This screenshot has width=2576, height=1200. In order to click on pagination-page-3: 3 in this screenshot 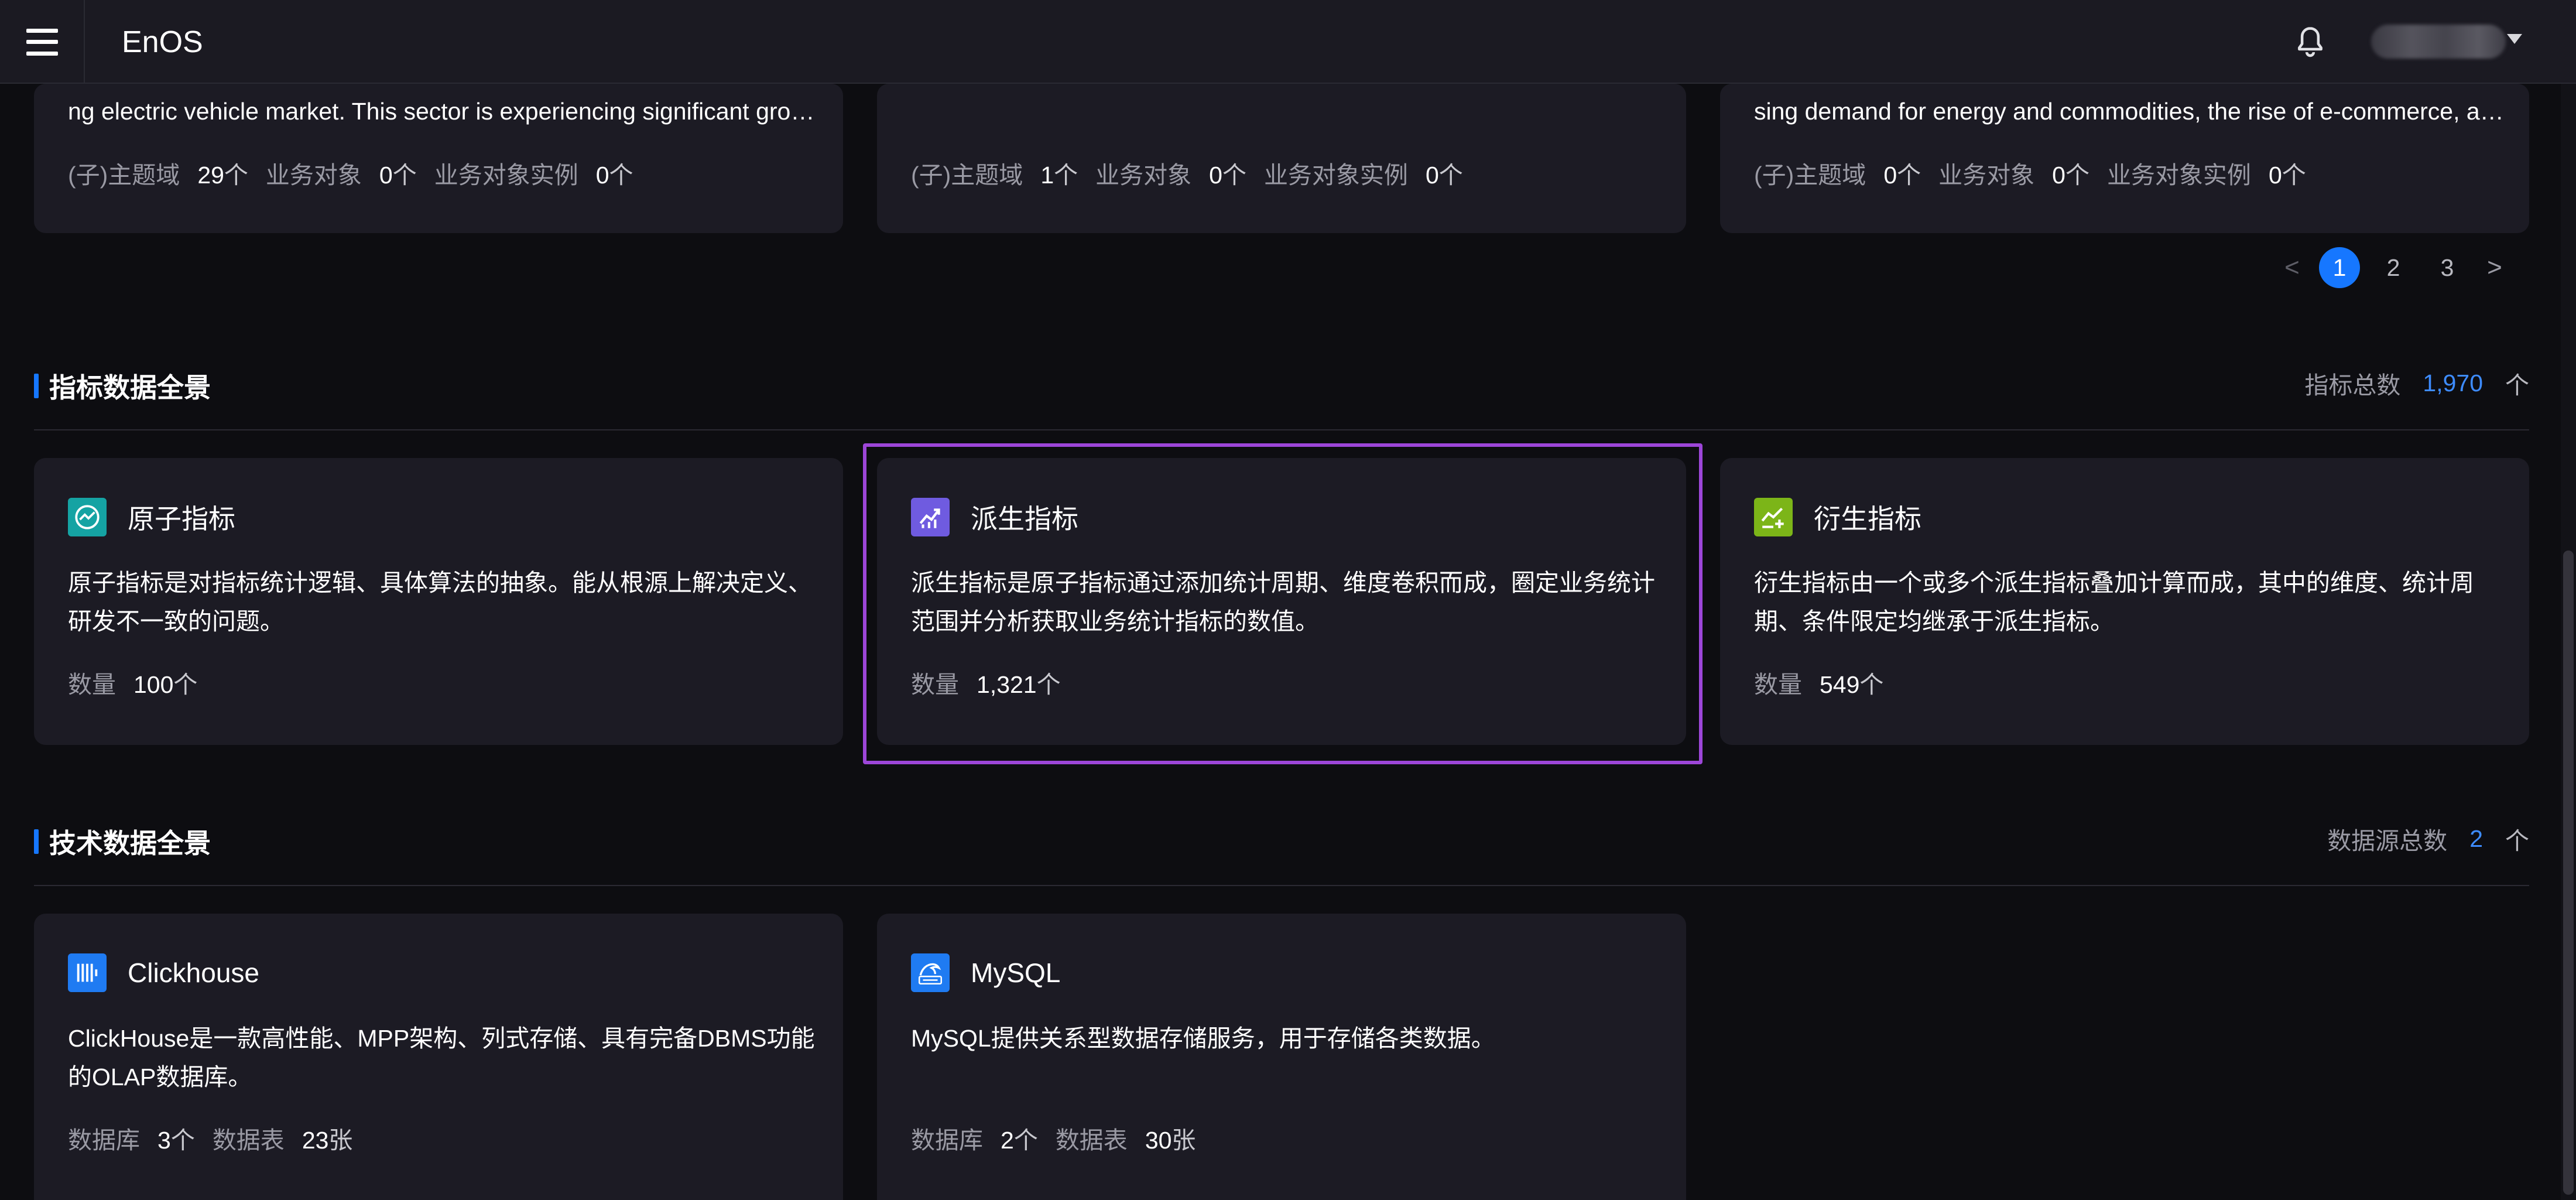, I will do `click(2447, 268)`.